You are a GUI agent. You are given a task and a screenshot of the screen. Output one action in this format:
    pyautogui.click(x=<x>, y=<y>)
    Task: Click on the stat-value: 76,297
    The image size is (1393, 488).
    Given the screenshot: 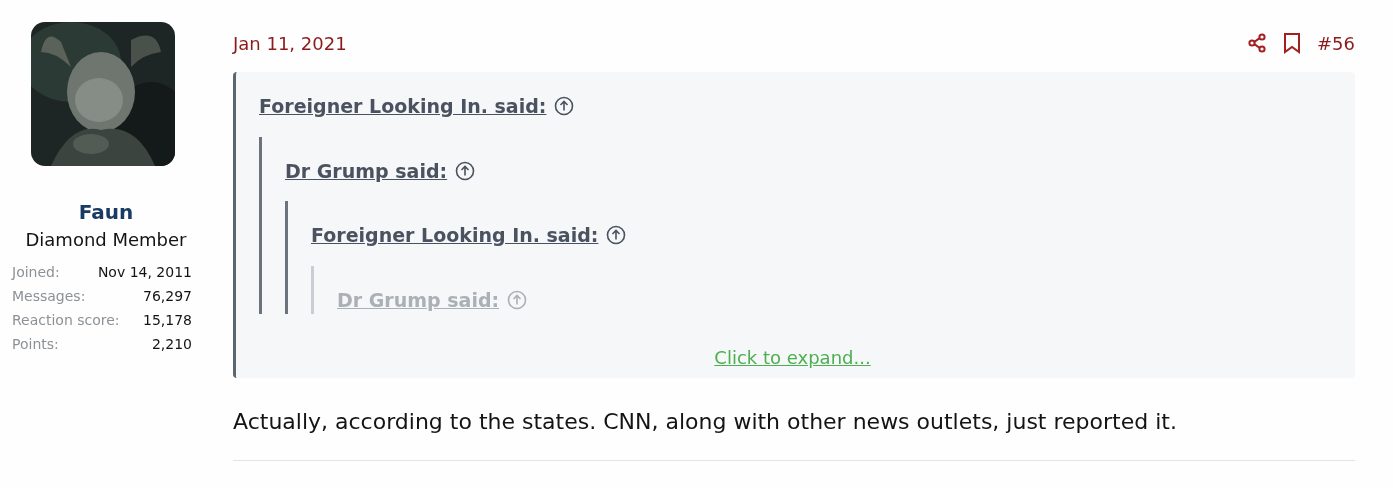 What is the action you would take?
    pyautogui.click(x=167, y=296)
    